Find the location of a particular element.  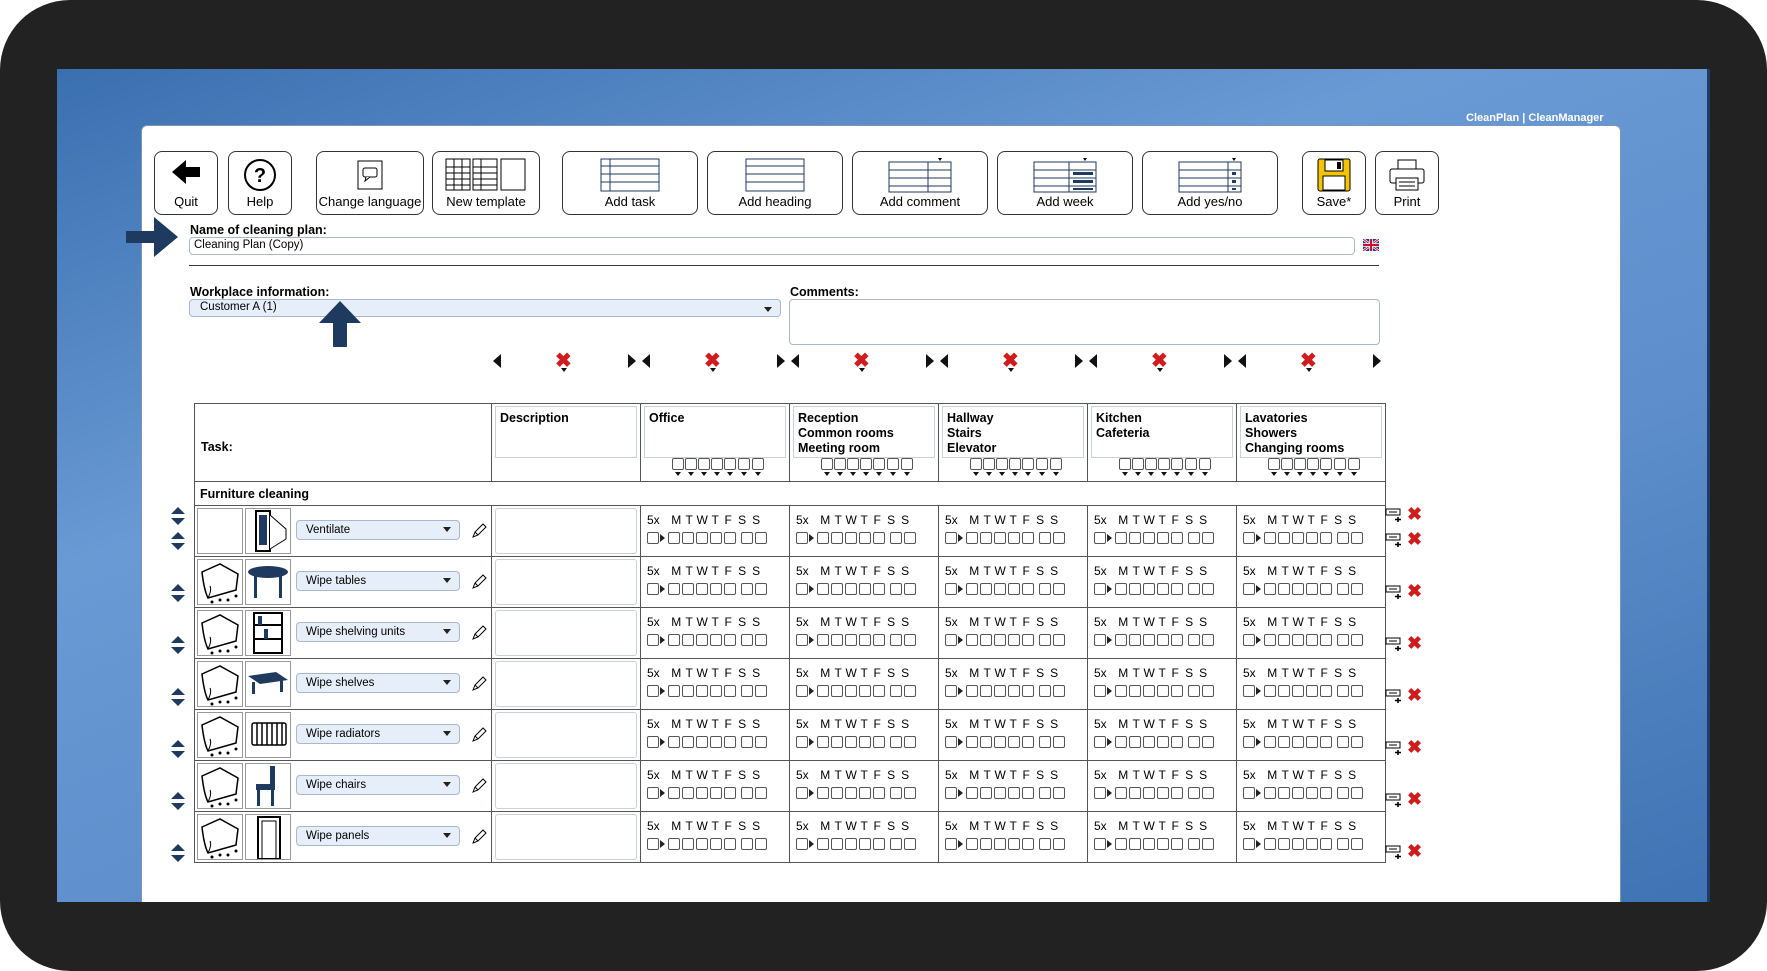

workplace-select: Customer A (1) is located at coordinates (485, 308).